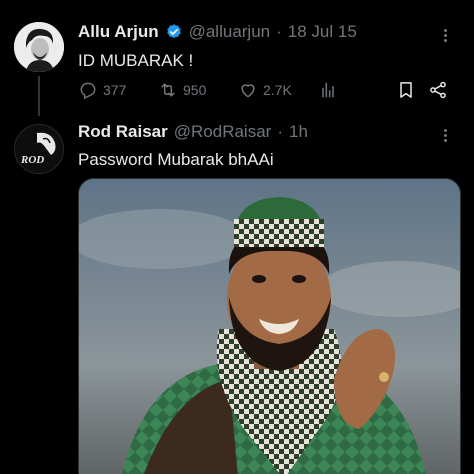 This screenshot has width=474, height=474. I want to click on tweet-2-text: Password Mubarak bhAAi, so click(176, 159).